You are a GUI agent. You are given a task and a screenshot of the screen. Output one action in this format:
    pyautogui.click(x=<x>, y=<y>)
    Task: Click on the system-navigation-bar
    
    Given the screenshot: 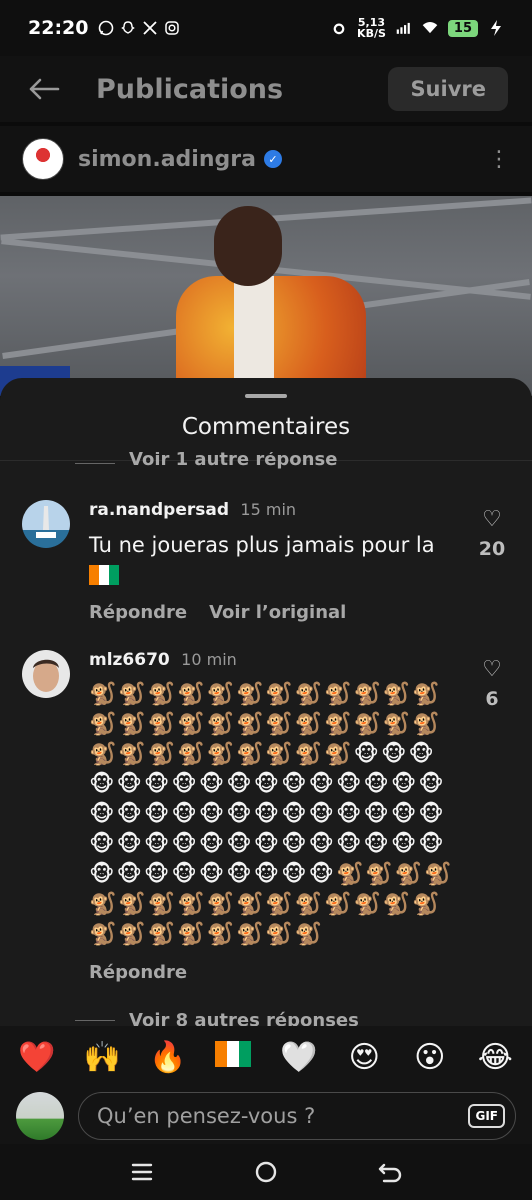 What is the action you would take?
    pyautogui.click(x=266, y=1172)
    